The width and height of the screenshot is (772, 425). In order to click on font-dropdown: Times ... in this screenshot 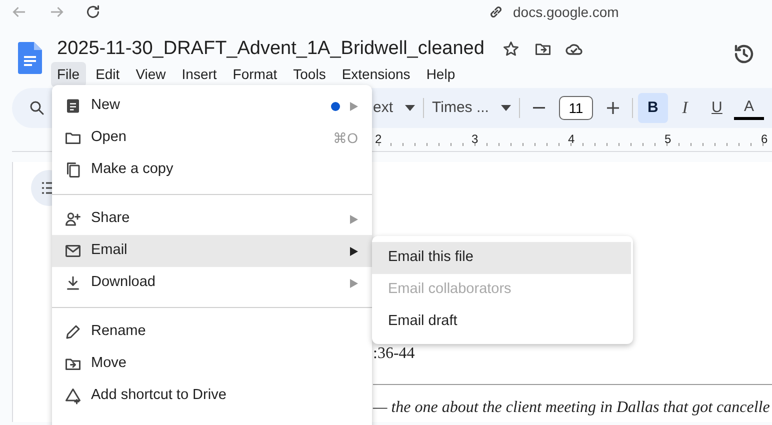, I will do `click(471, 108)`.